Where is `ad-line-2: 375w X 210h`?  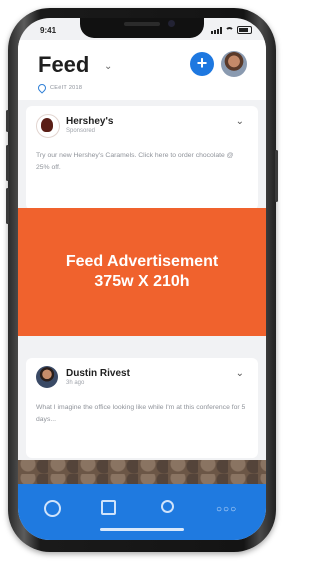 ad-line-2: 375w X 210h is located at coordinates (142, 281).